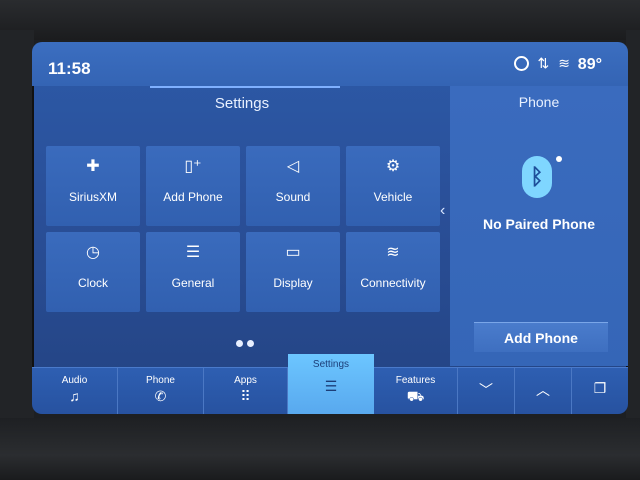 The width and height of the screenshot is (640, 480). I want to click on tile-vehicle: ⚙ Vehicle, so click(393, 186).